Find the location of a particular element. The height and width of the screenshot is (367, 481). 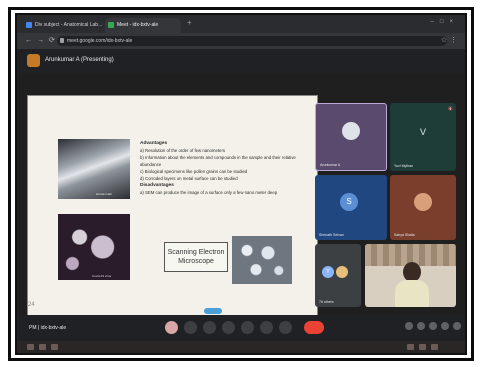

sem-label-line: Scanning Electron is located at coordinates (196, 252).